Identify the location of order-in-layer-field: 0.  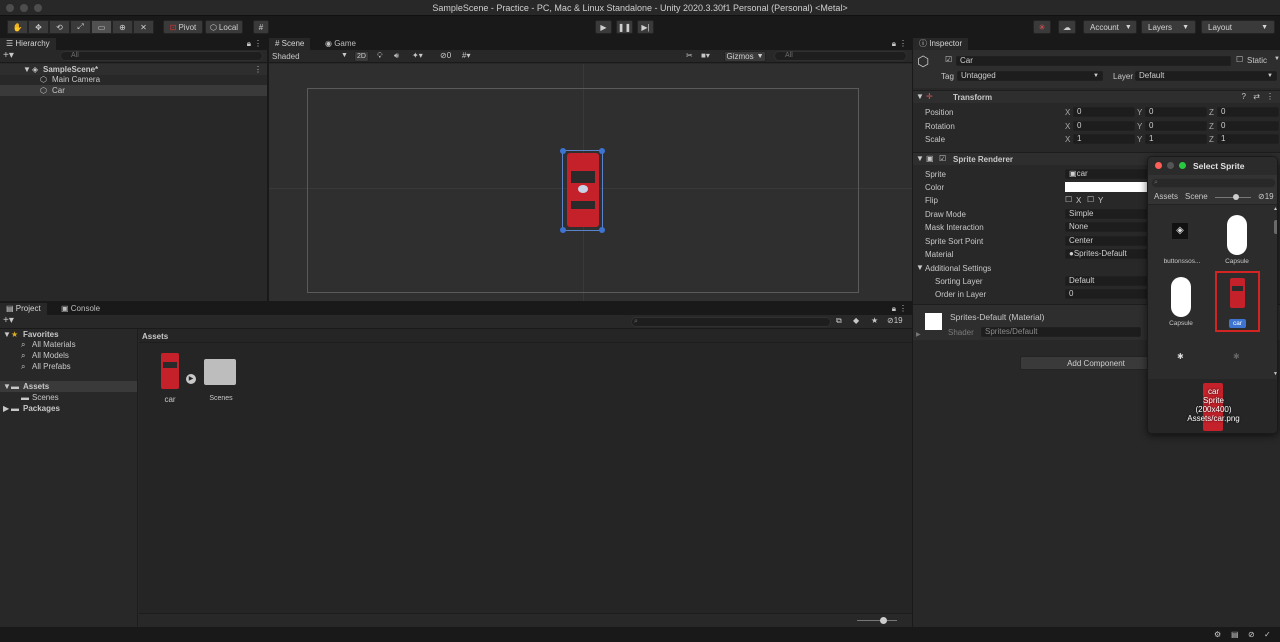
(1110, 294).